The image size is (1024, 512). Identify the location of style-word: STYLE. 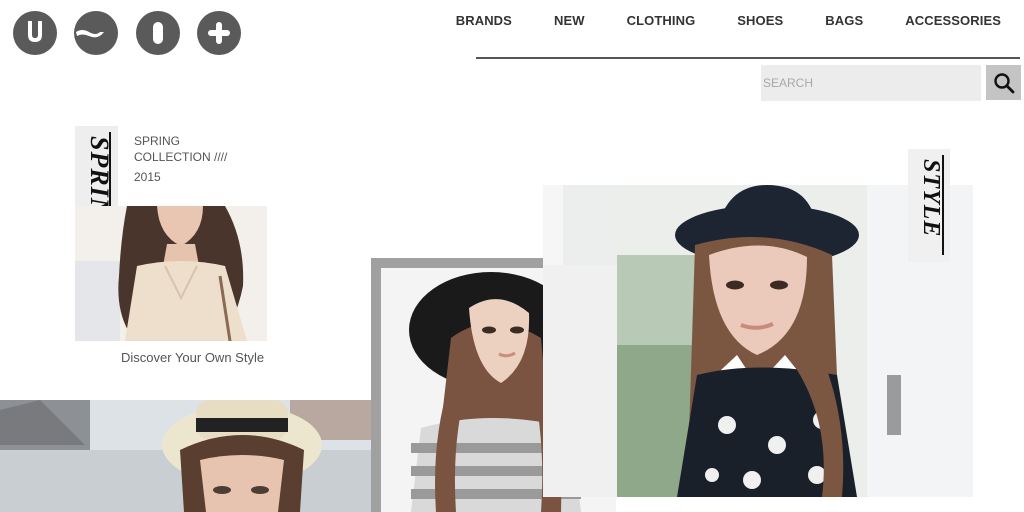
(931, 198).